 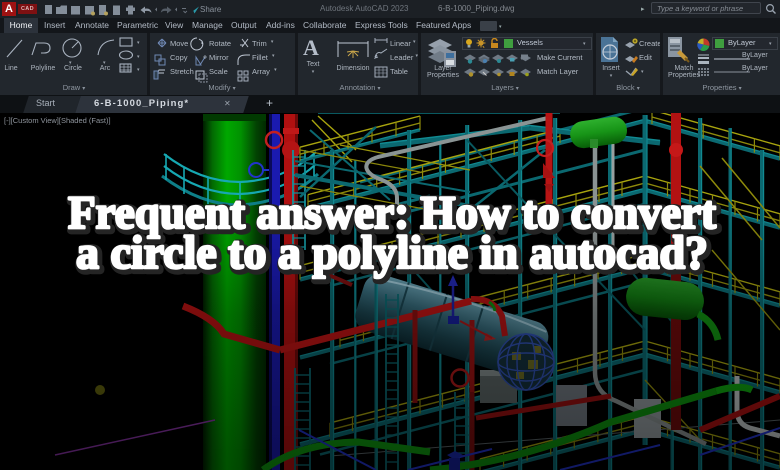 What do you see at coordinates (392, 253) in the screenshot?
I see `svg-text:a circle to a polyline in auto: a circle to a polyline in autocad?` at bounding box center [392, 253].